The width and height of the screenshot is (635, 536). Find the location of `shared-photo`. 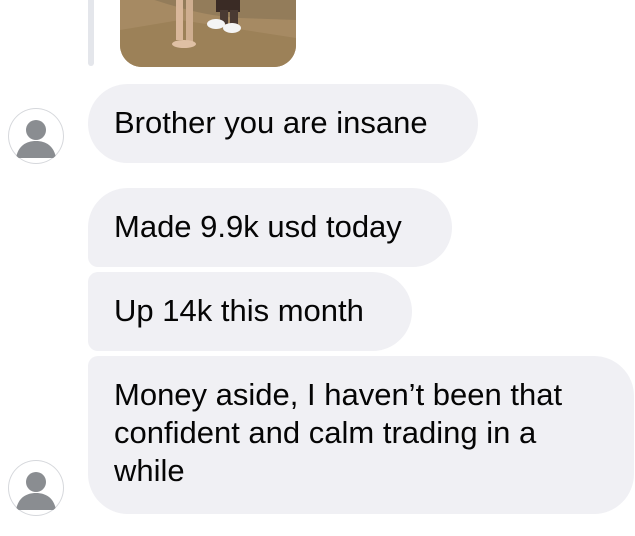

shared-photo is located at coordinates (208, 33).